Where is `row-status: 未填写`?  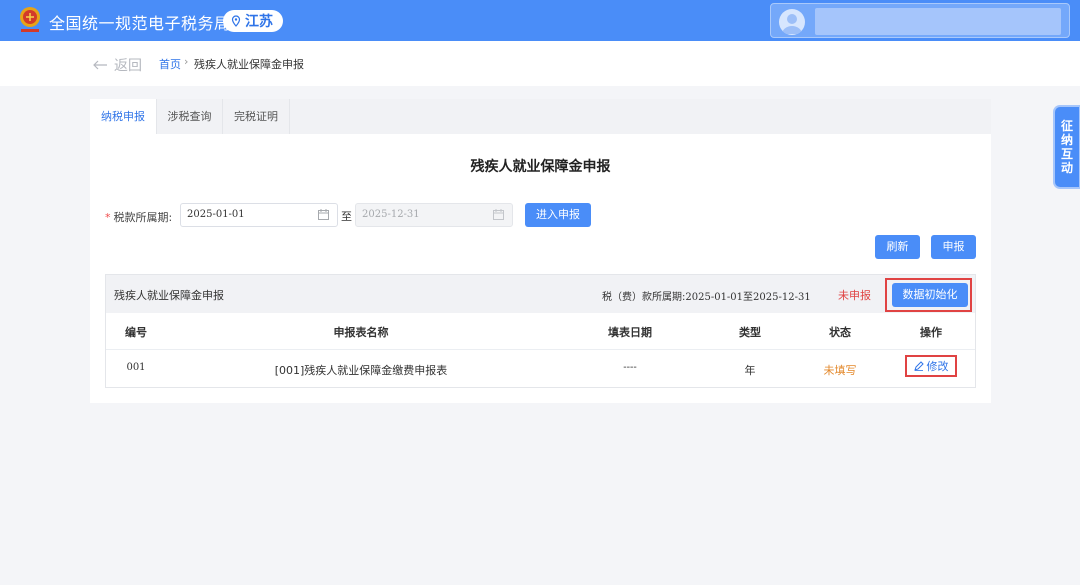
row-status: 未填写 is located at coordinates (840, 370).